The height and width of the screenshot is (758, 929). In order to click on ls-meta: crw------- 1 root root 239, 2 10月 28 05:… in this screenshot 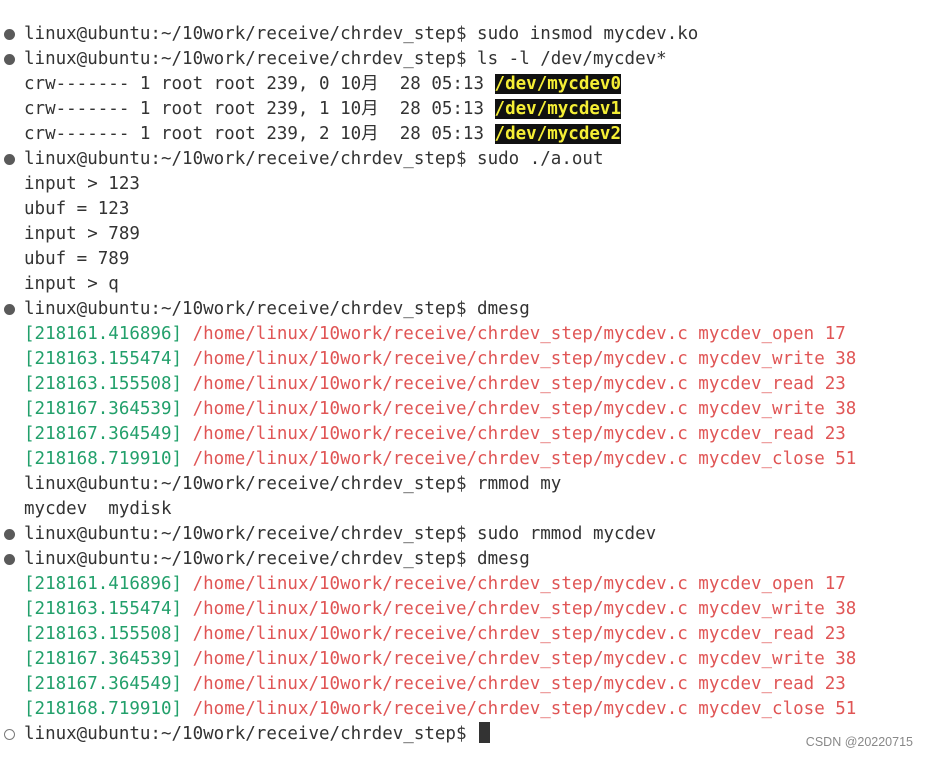, I will do `click(259, 134)`.